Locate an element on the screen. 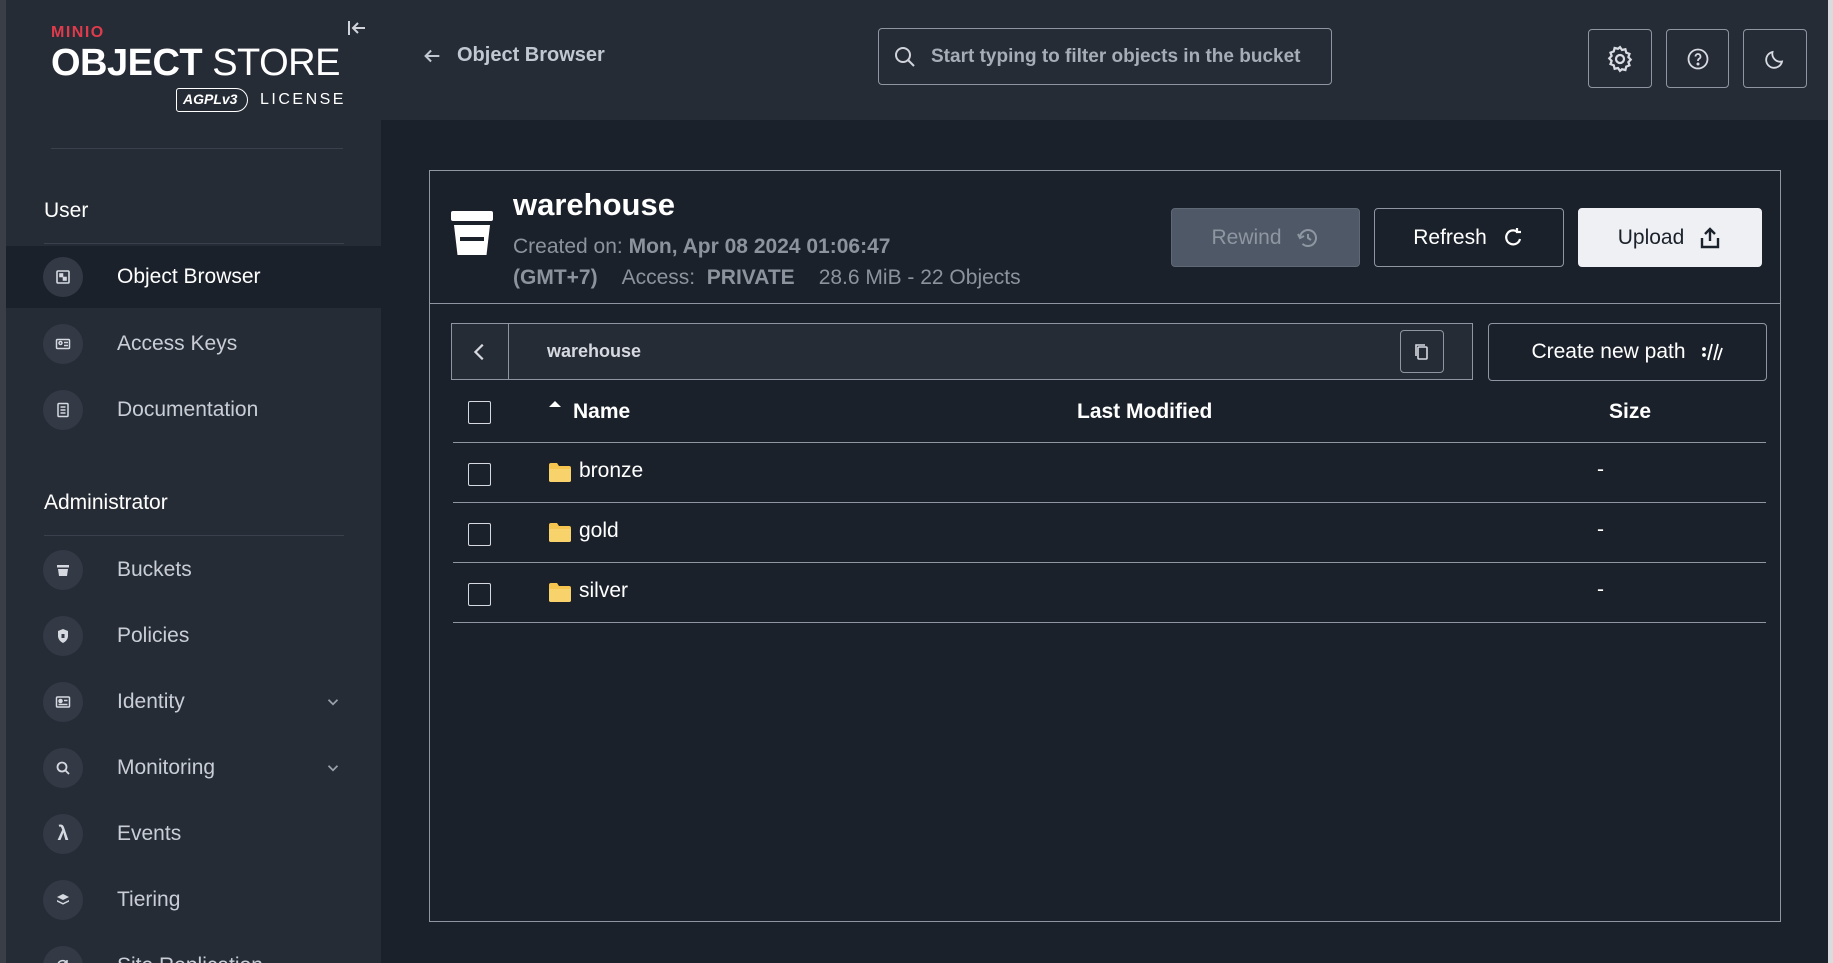 The width and height of the screenshot is (1833, 963). table-row: bronze - is located at coordinates (1109, 473).